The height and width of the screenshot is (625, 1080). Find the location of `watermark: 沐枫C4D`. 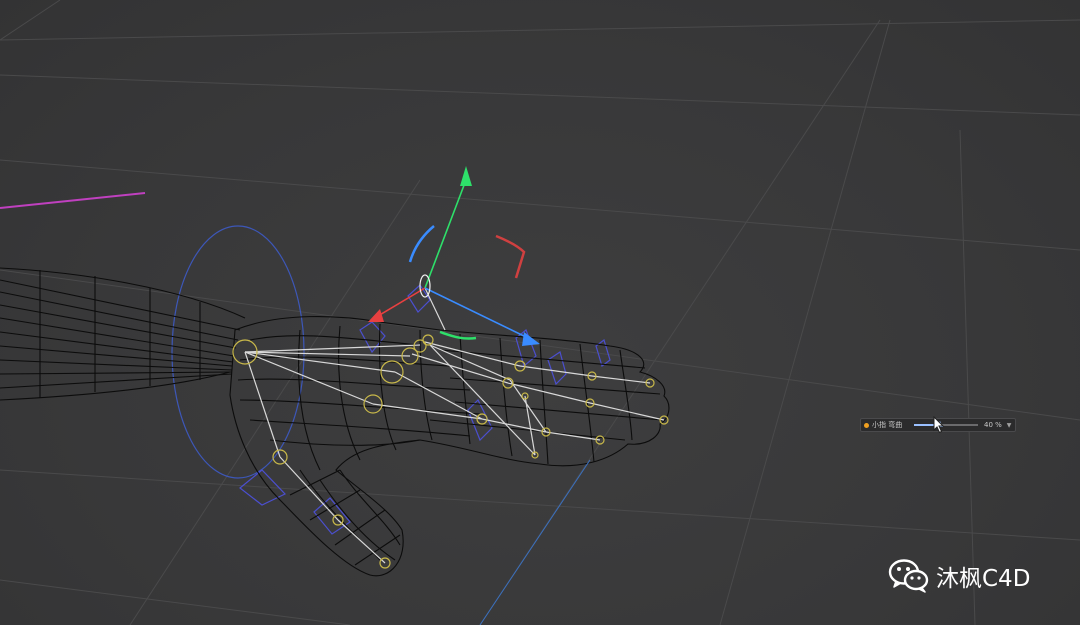

watermark: 沐枫C4D is located at coordinates (959, 576).